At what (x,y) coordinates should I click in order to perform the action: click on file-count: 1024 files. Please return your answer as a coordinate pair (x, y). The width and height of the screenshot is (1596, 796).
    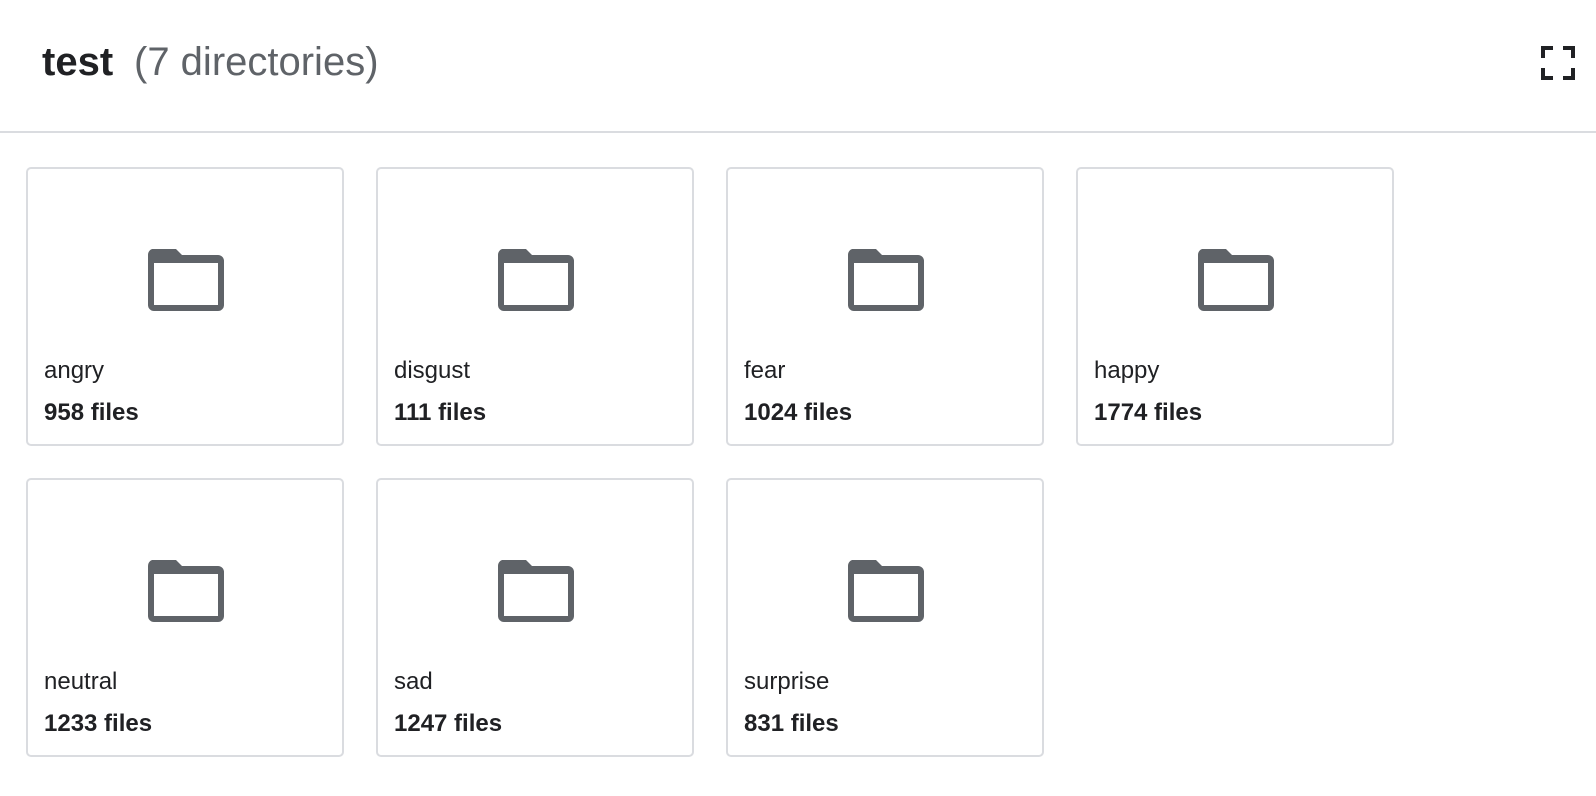
    Looking at the image, I should click on (798, 412).